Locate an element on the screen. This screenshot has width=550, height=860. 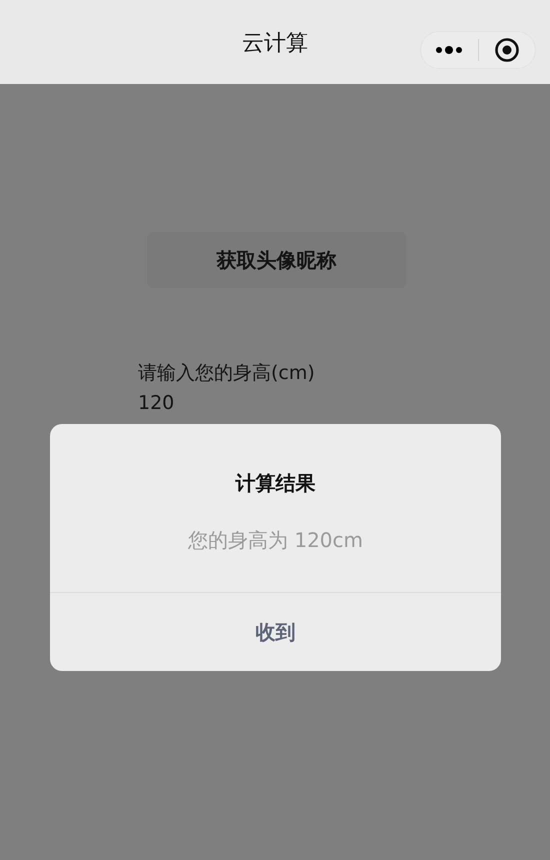
dialog-title: 计算结果 is located at coordinates (276, 483).